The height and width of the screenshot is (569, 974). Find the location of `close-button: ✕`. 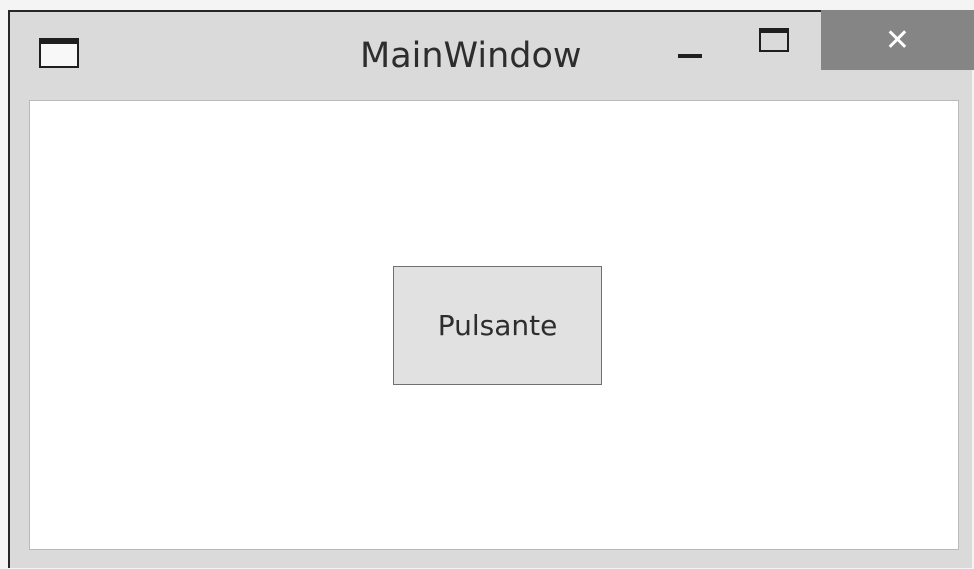

close-button: ✕ is located at coordinates (897, 40).